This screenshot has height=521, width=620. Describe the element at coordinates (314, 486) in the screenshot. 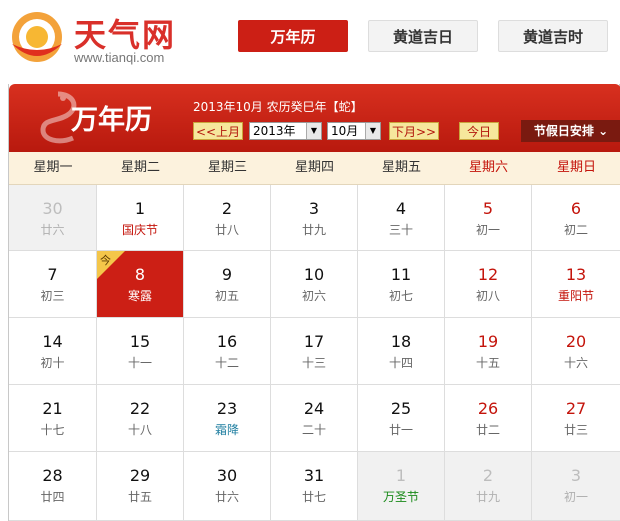

I see `calendar-day: 31 廿七` at that location.